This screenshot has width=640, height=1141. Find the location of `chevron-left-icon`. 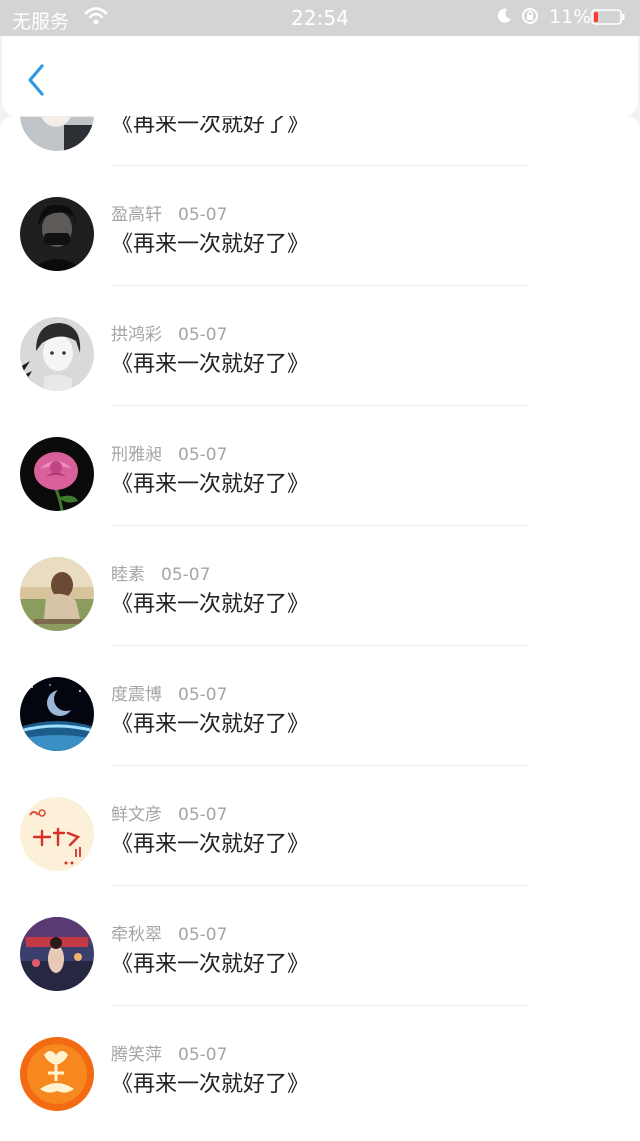

chevron-left-icon is located at coordinates (36, 80).